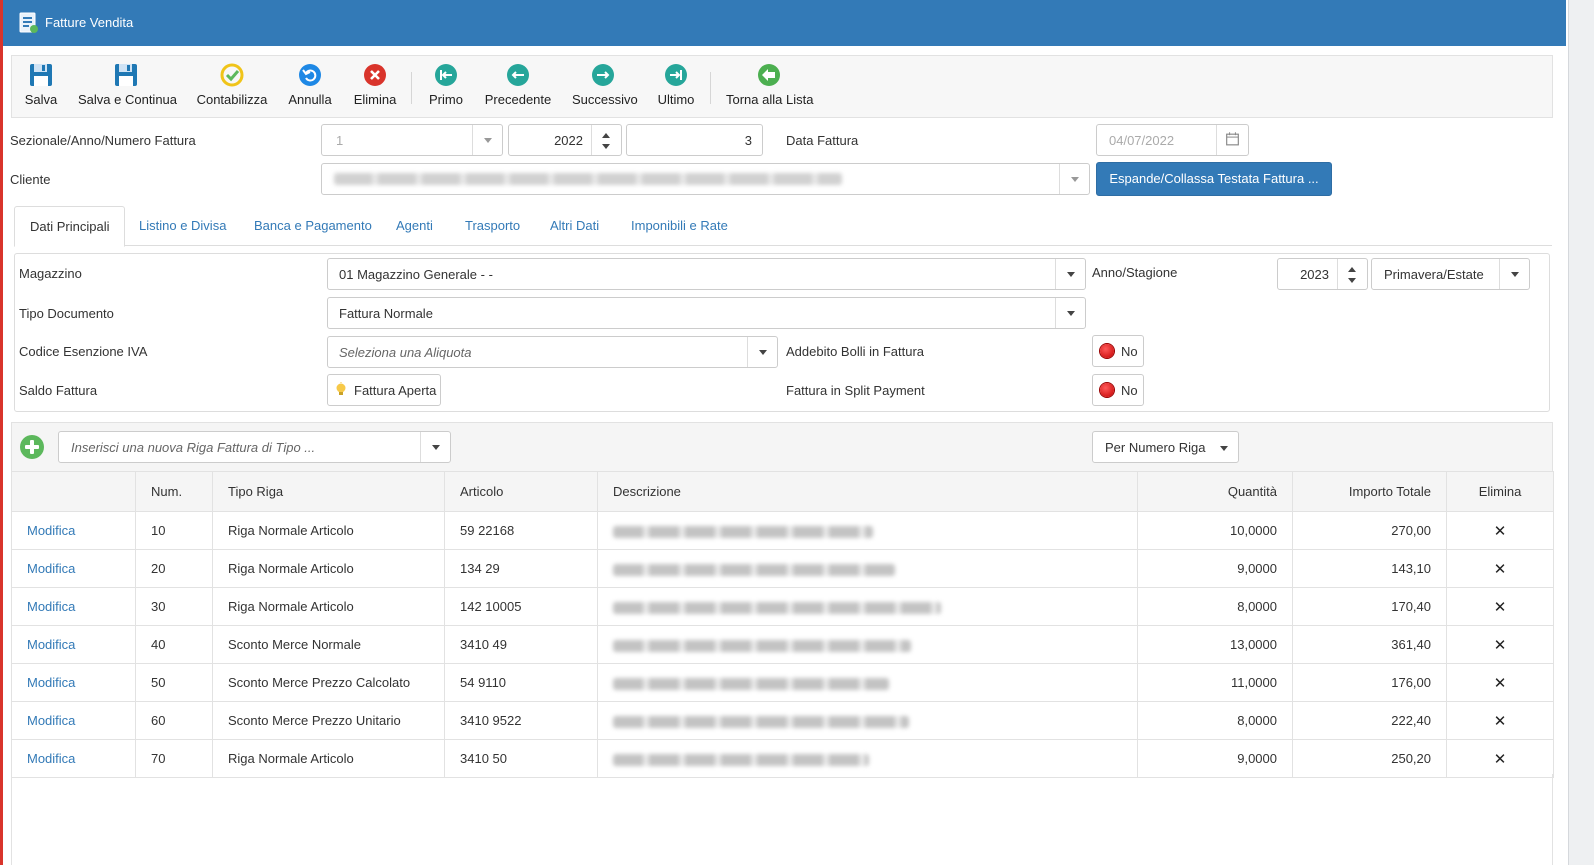 The height and width of the screenshot is (865, 1594). Describe the element at coordinates (66, 313) in the screenshot. I see `doc-type-label: Tipo Documento` at that location.